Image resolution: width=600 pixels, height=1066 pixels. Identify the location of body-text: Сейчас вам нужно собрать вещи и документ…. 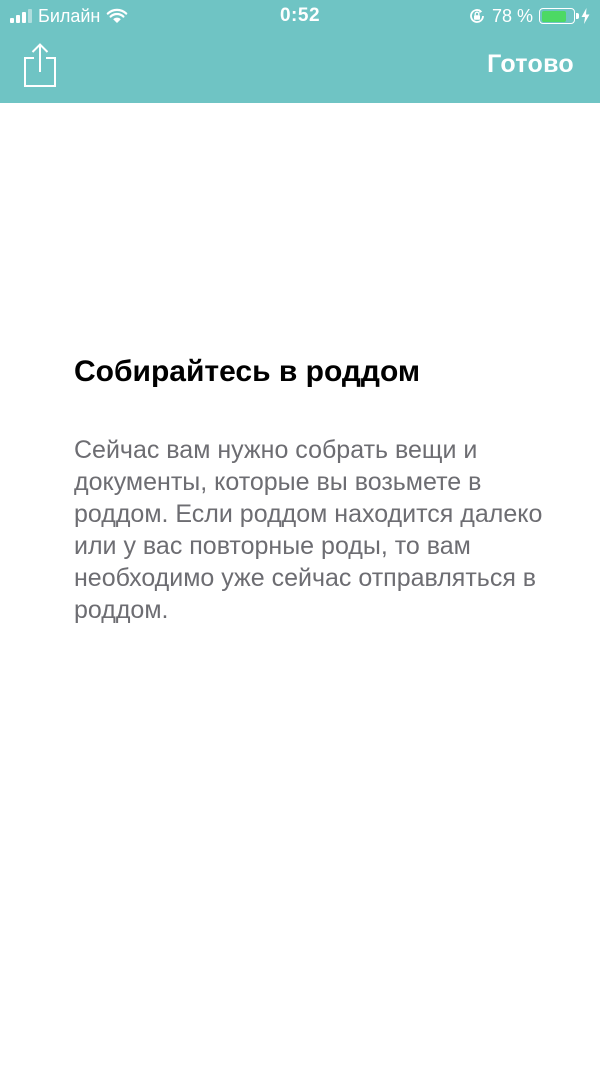
(308, 530).